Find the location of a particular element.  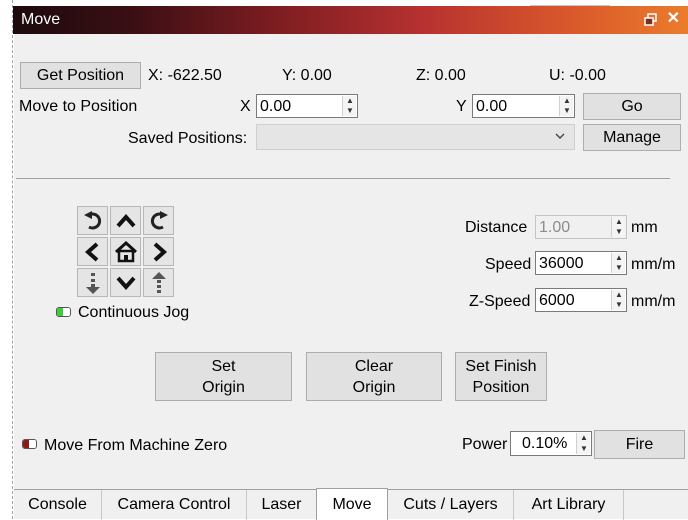

tab-move: Move is located at coordinates (352, 504).